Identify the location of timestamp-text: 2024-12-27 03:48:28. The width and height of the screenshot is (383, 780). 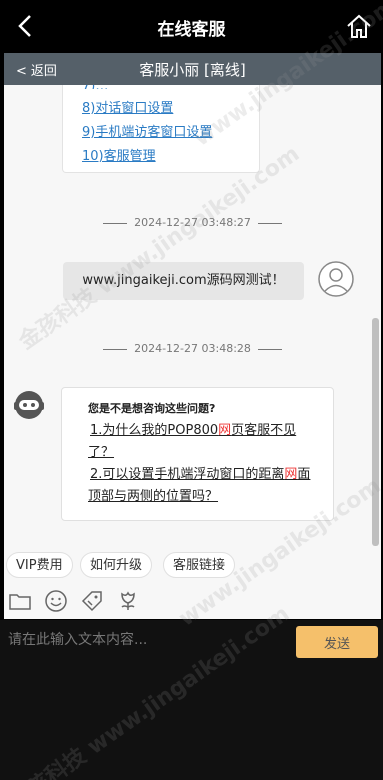
(192, 348).